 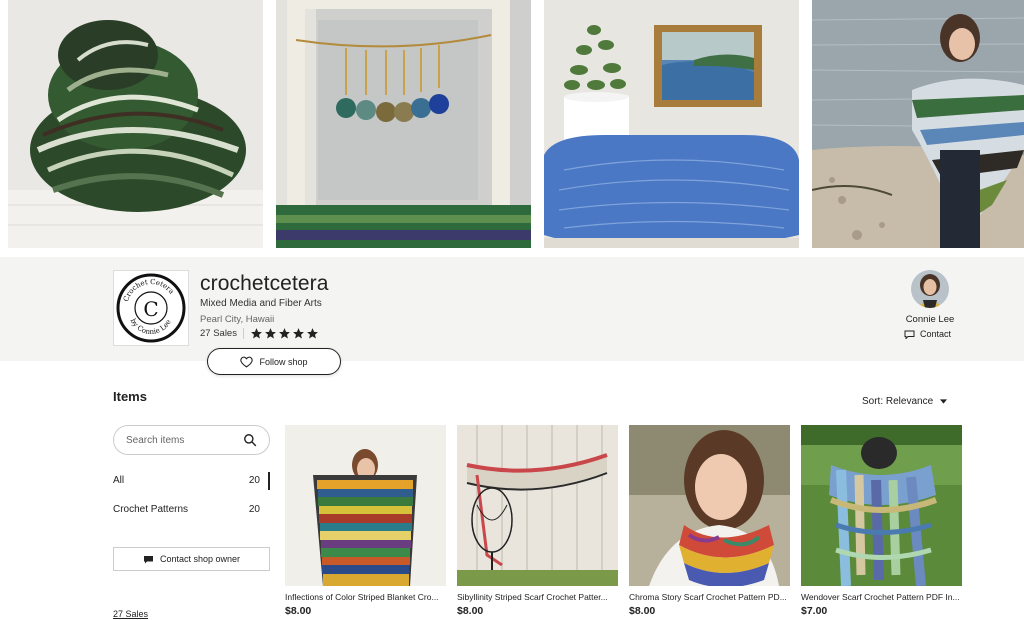 What do you see at coordinates (200, 559) in the screenshot?
I see `contact-shop-owner-label: Contact shop owner` at bounding box center [200, 559].